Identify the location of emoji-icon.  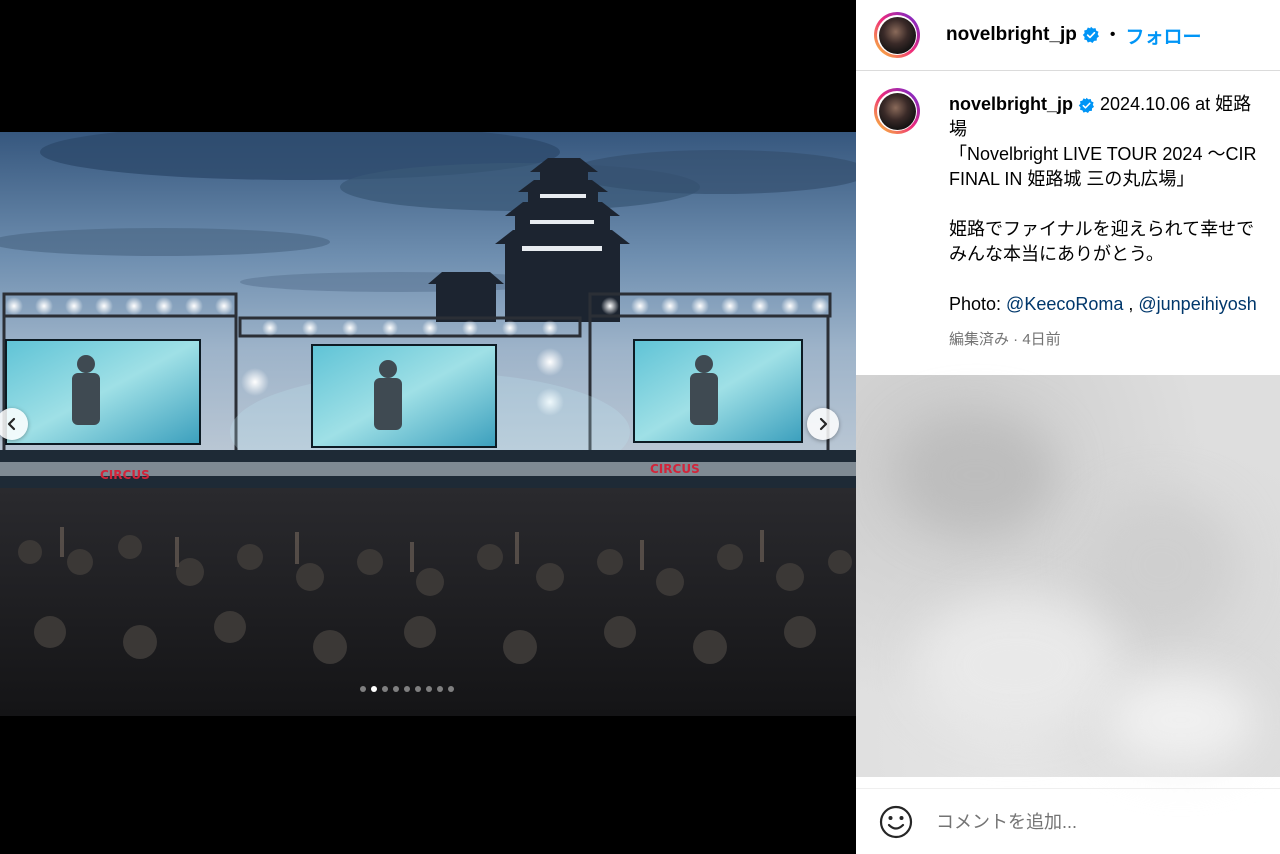
(896, 822).